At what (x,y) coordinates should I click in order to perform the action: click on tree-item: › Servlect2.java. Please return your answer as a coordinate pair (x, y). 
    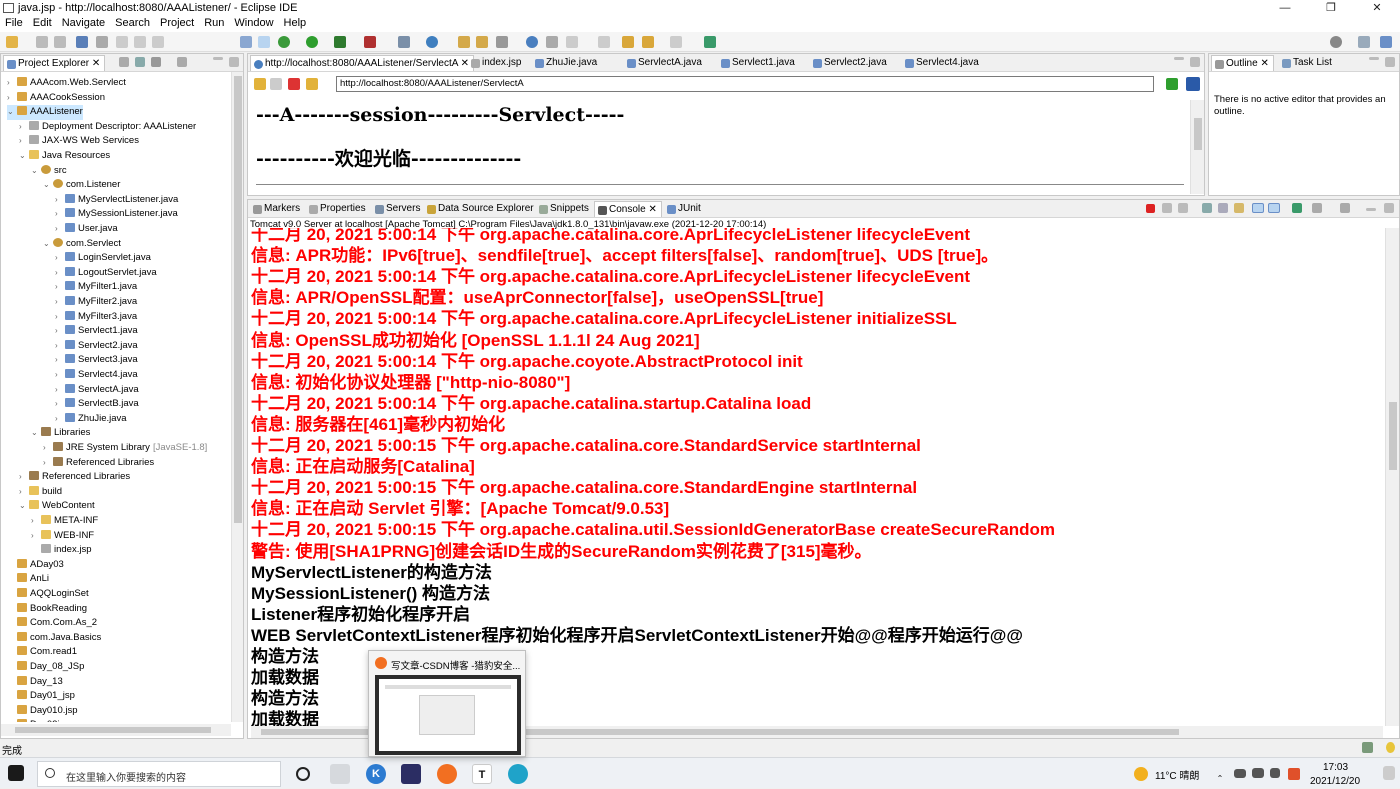
    Looking at the image, I should click on (96, 346).